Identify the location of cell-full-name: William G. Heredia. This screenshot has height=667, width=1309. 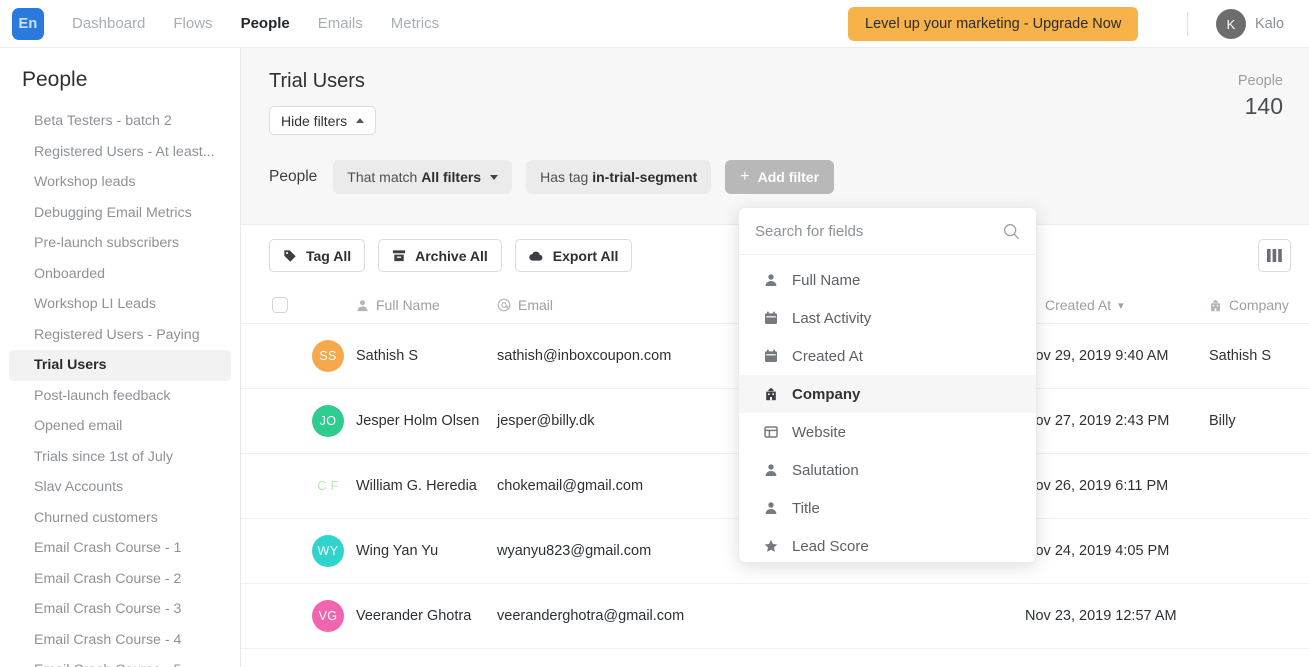
(416, 486).